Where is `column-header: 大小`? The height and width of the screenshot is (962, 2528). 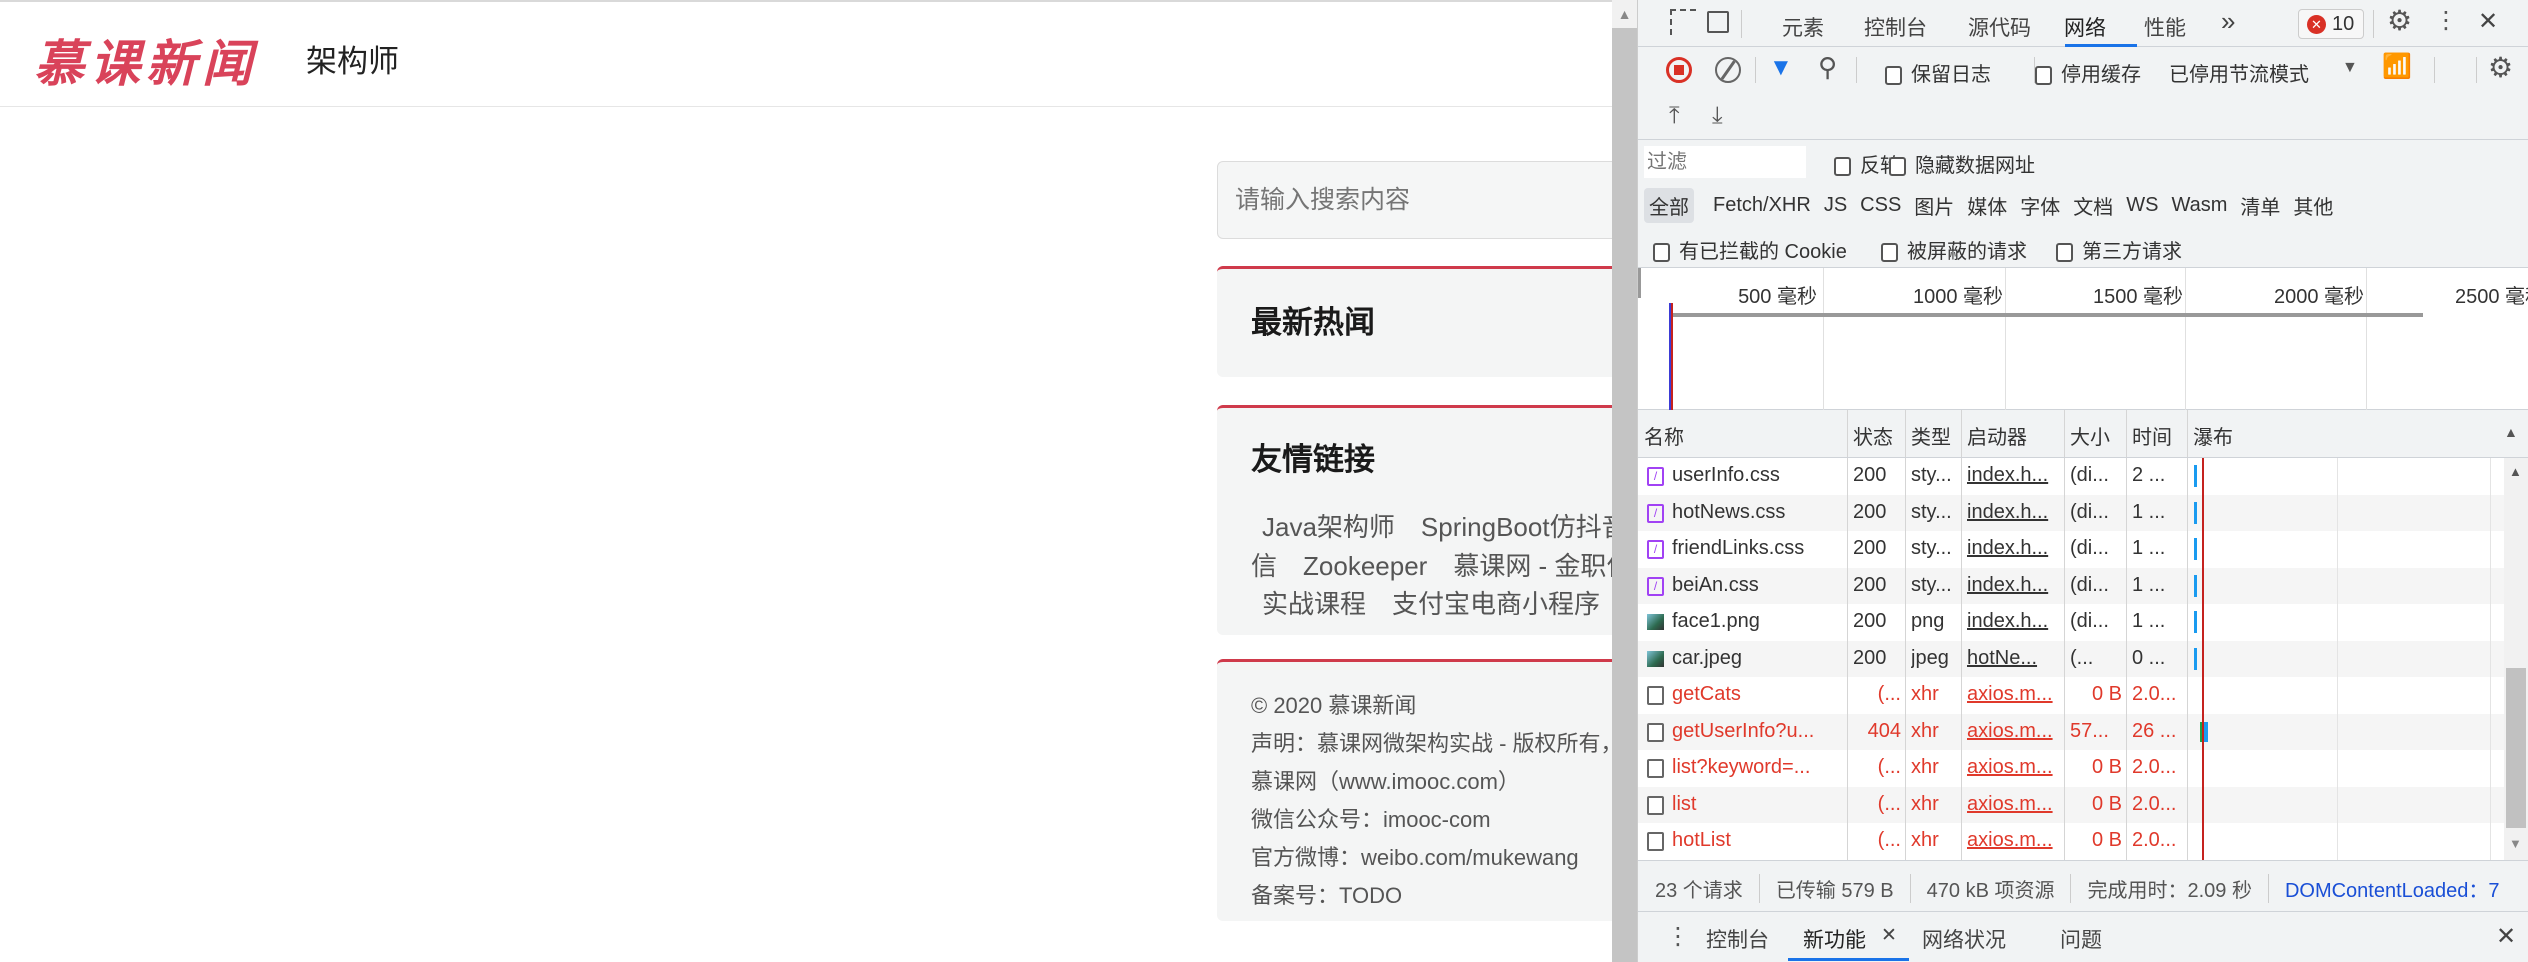 column-header: 大小 is located at coordinates (2090, 435).